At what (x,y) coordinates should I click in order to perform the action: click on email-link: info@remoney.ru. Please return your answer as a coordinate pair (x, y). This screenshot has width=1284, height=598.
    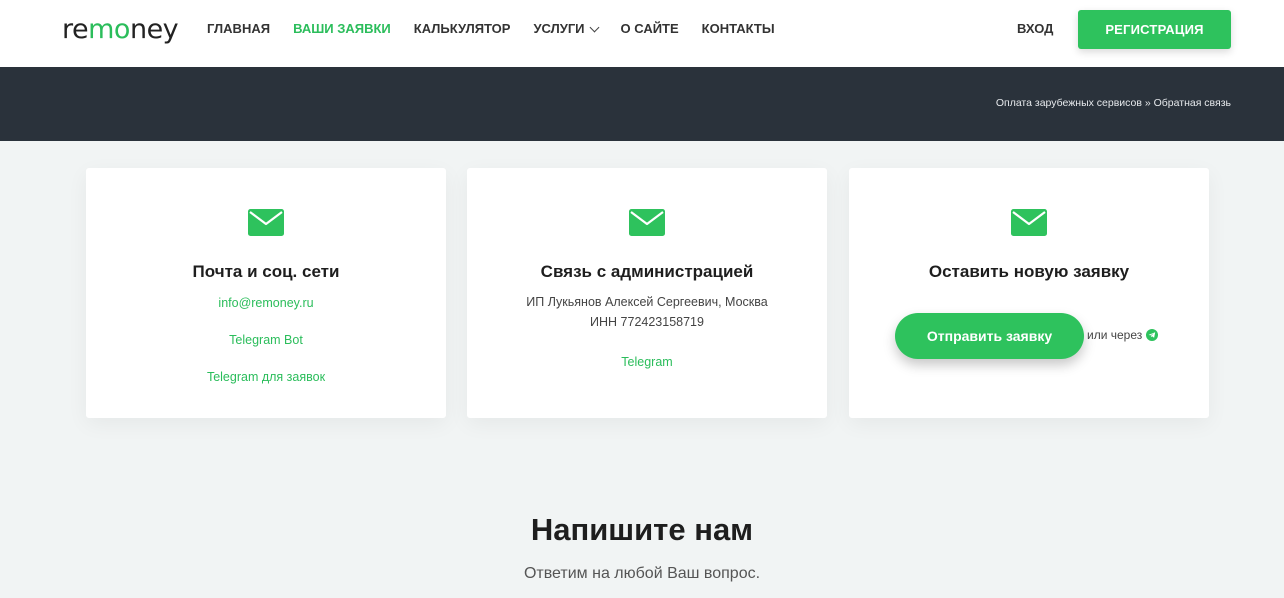
    Looking at the image, I should click on (266, 303).